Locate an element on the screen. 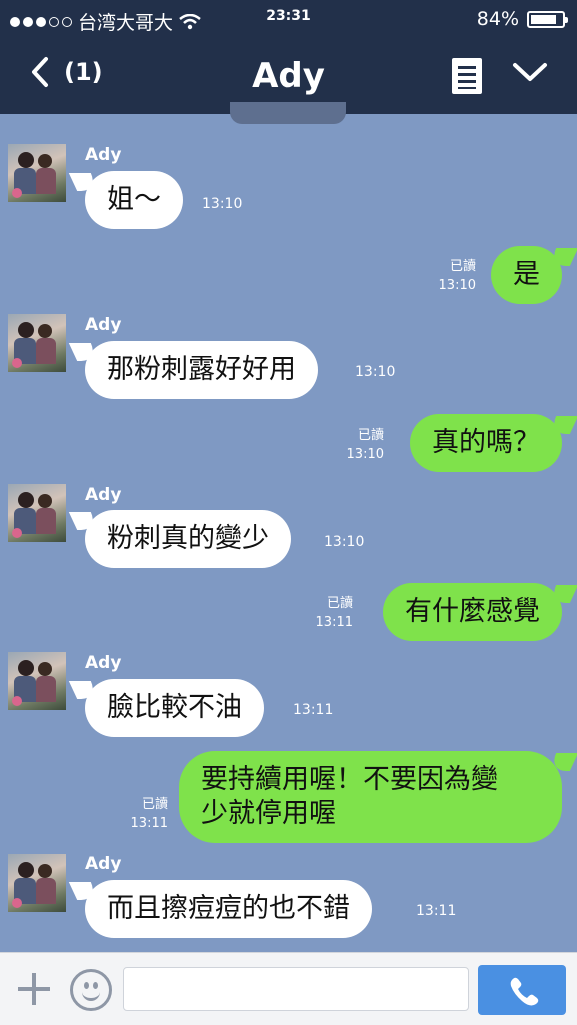 The height and width of the screenshot is (1025, 577). message-bubble-outgoing: 要持續用喔！不要因為變 少就停用喔 is located at coordinates (370, 797).